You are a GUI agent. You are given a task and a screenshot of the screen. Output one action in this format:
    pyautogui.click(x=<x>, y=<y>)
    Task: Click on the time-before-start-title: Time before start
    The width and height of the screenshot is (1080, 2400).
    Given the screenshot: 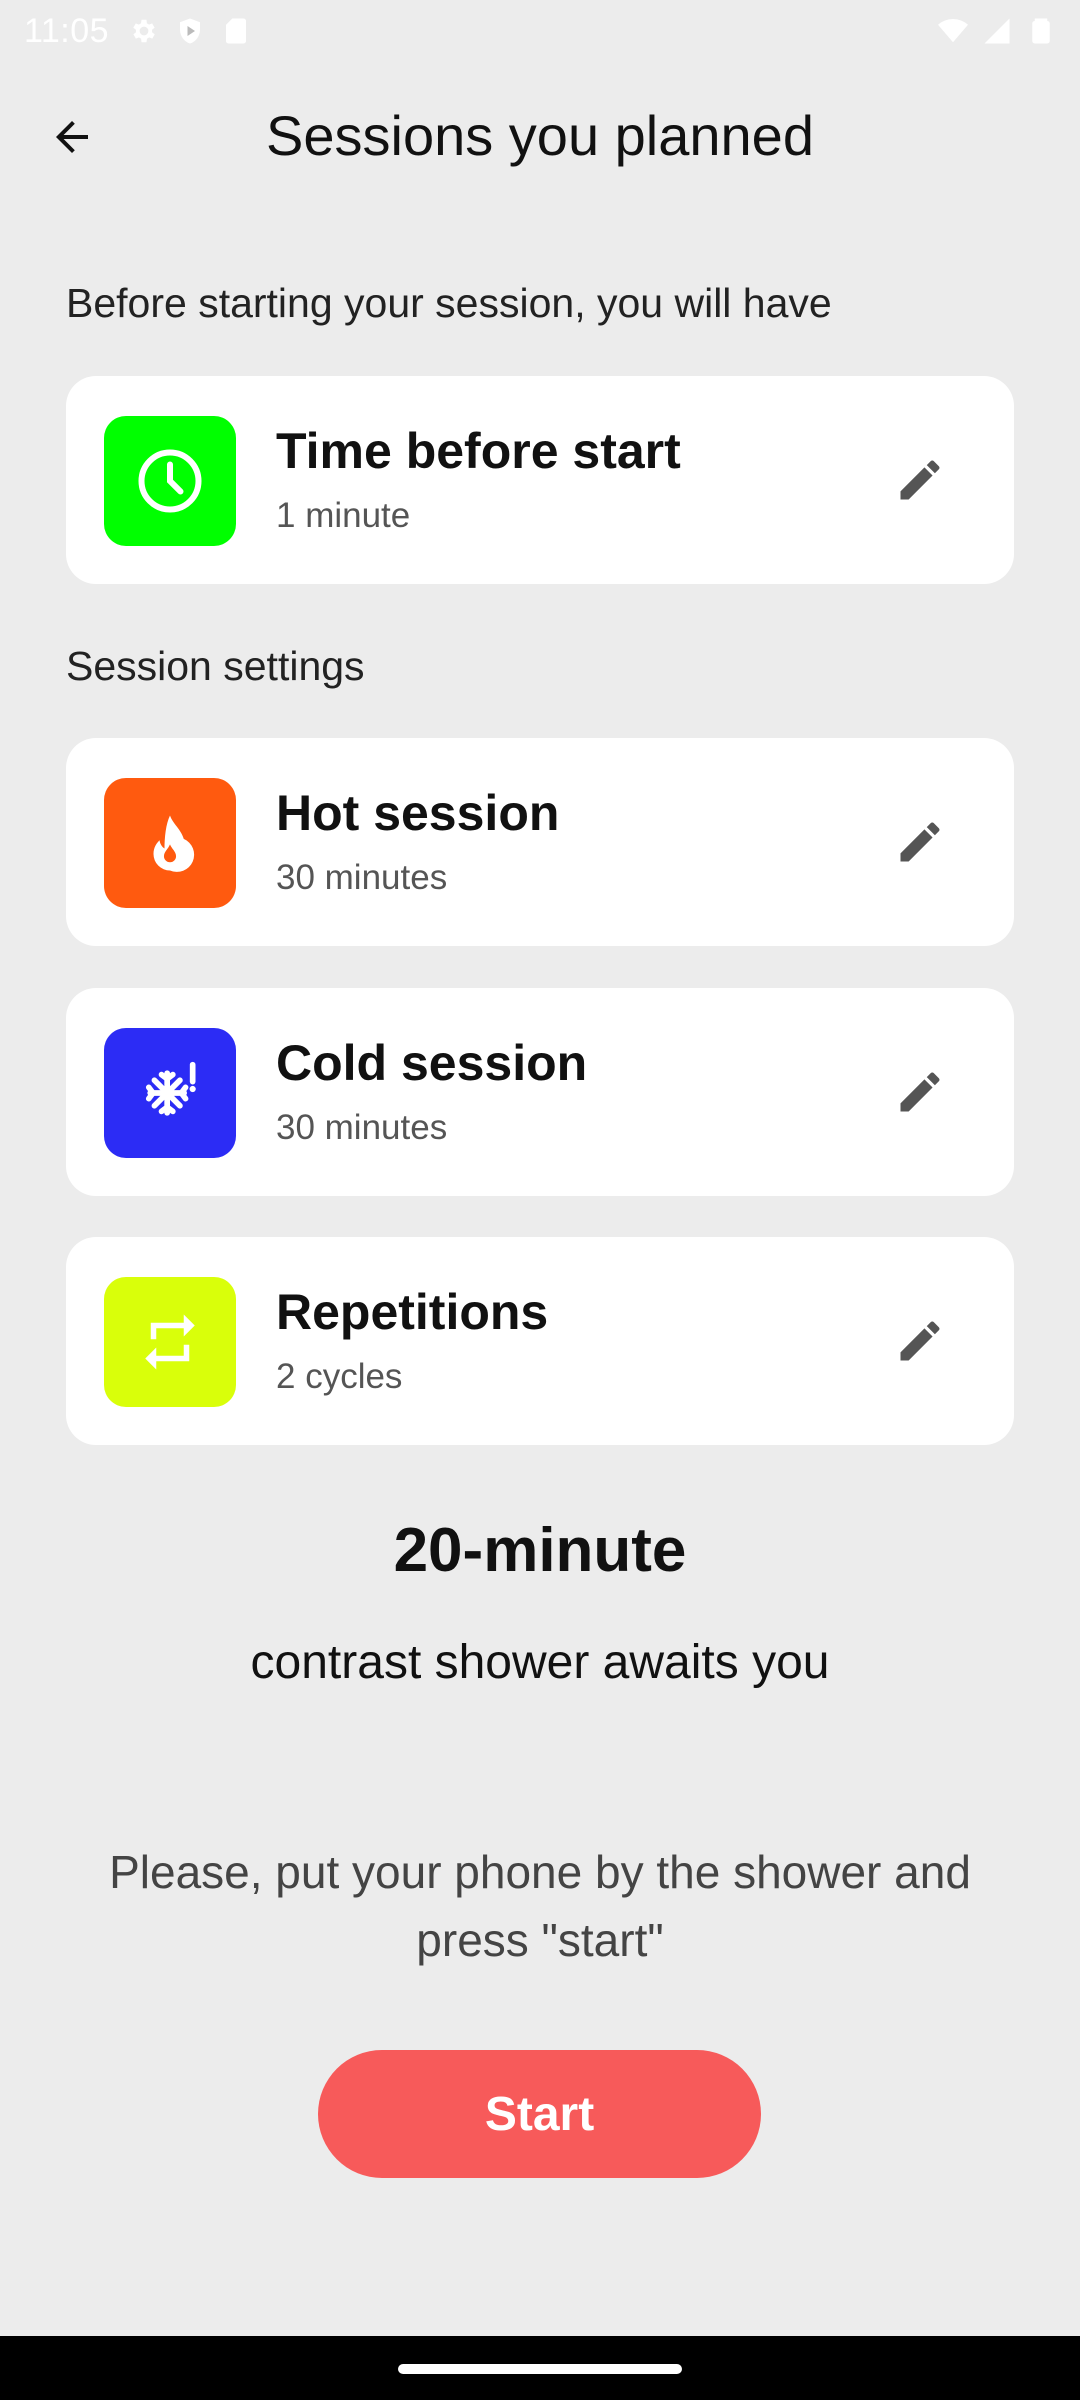 What is the action you would take?
    pyautogui.click(x=478, y=451)
    